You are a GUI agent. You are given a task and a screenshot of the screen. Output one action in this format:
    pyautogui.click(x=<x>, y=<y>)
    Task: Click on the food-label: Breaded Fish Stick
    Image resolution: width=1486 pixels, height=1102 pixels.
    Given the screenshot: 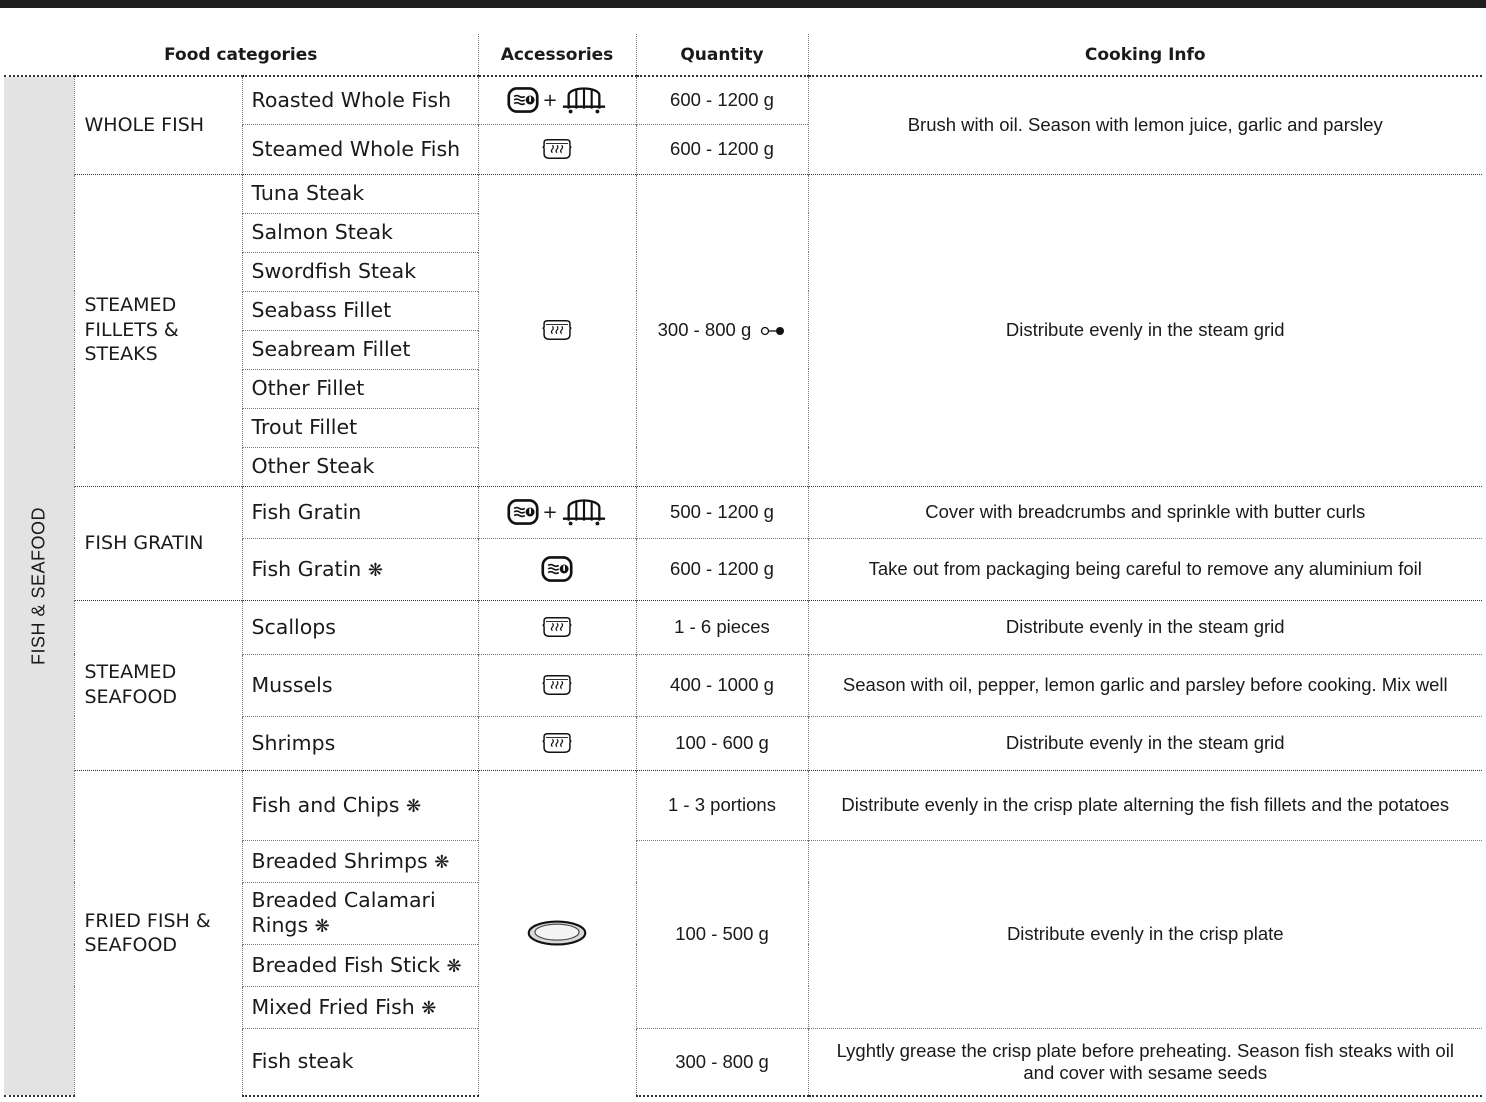 What is the action you would take?
    pyautogui.click(x=345, y=964)
    